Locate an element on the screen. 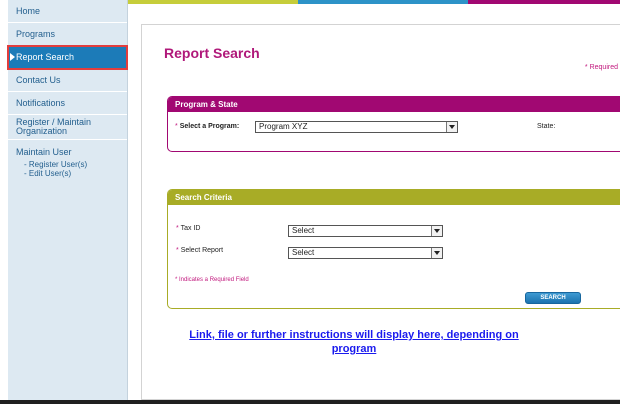 Image resolution: width=620 pixels, height=404 pixels. sidebar-item-label: Report Search is located at coordinates (45, 57).